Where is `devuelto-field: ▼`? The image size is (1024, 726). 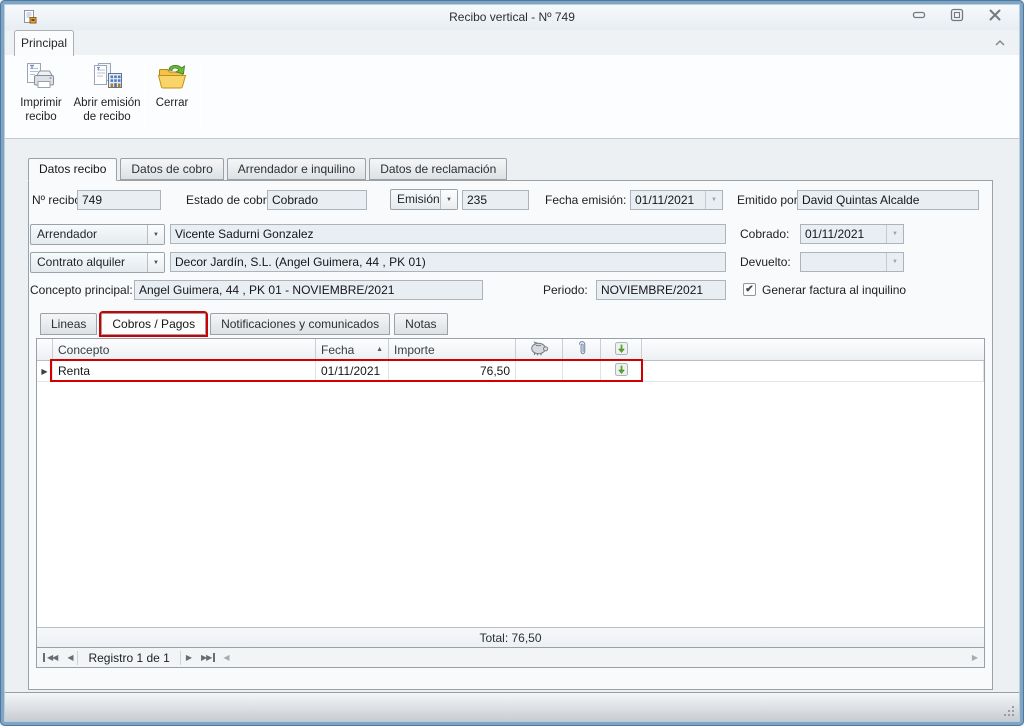 devuelto-field: ▼ is located at coordinates (852, 262).